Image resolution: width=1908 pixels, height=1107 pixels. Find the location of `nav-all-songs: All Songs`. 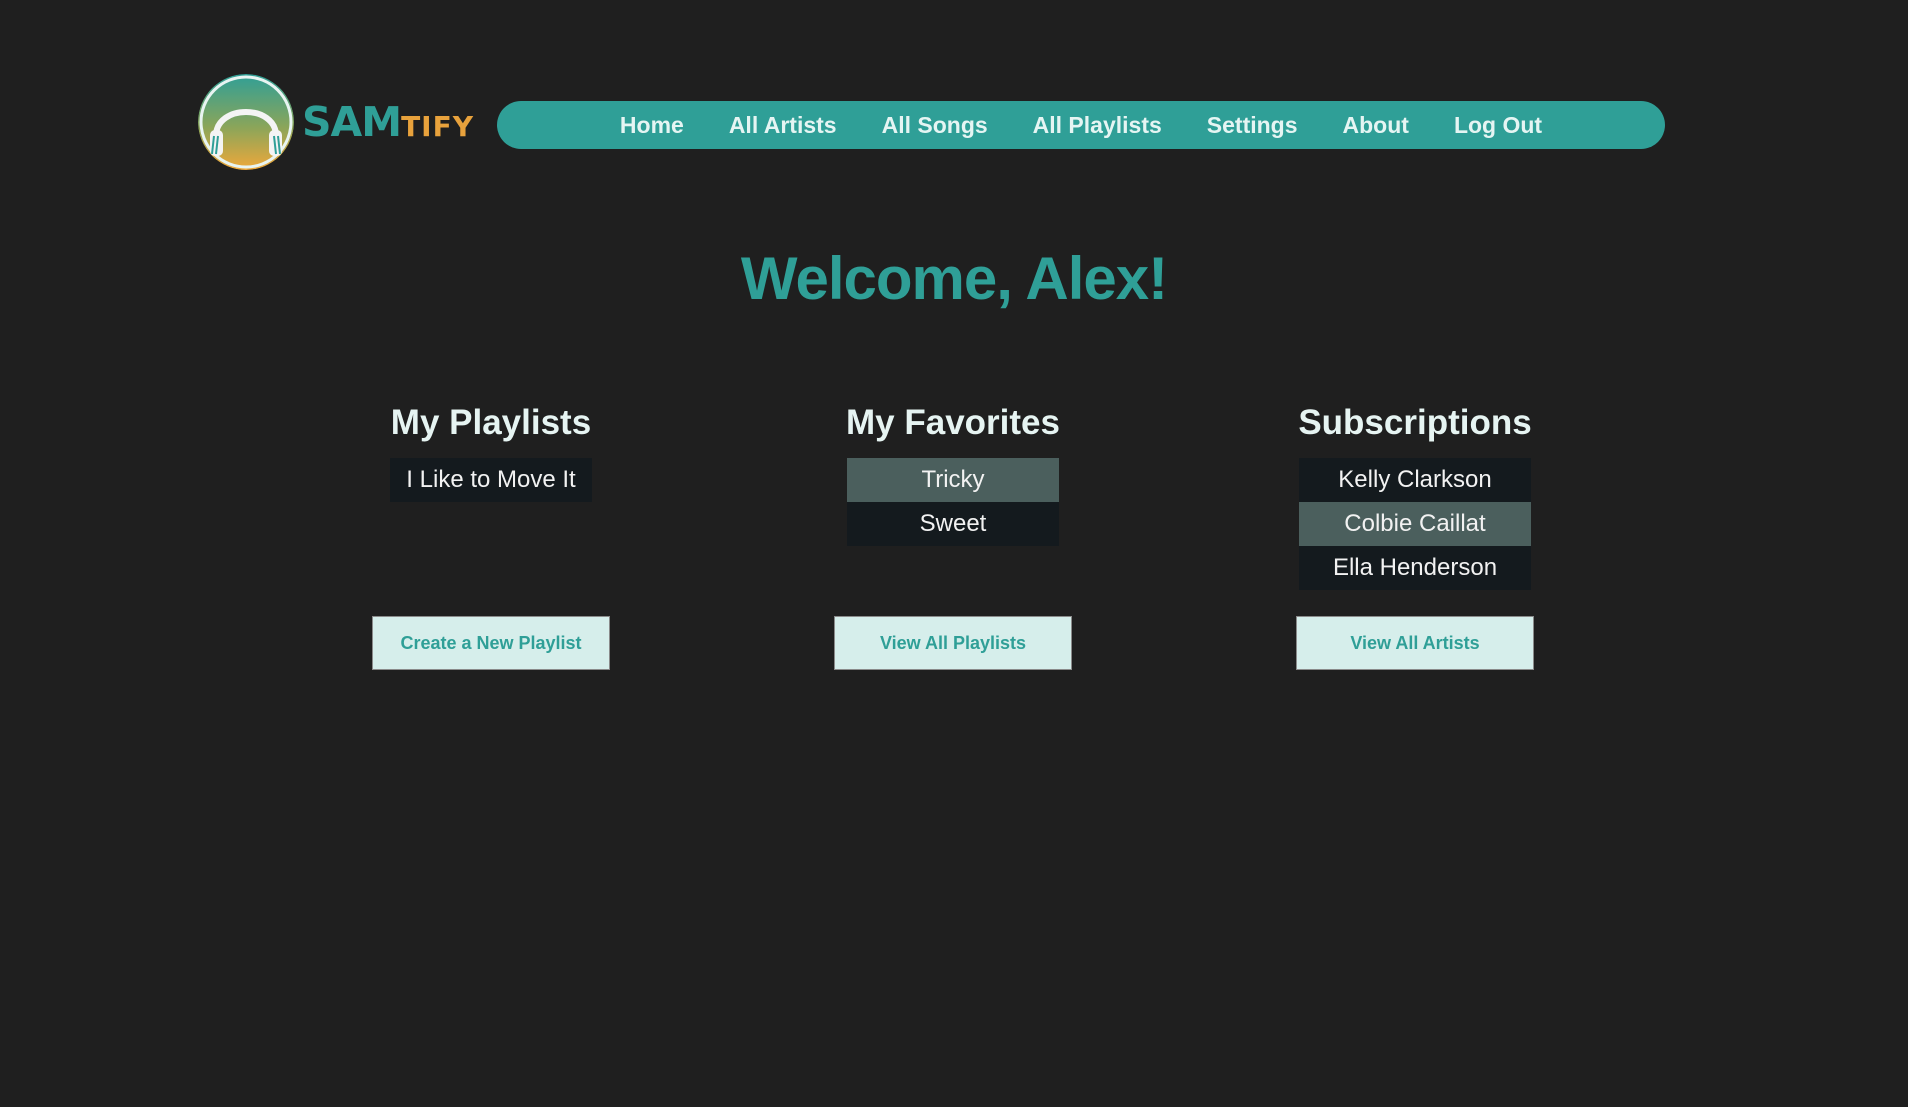

nav-all-songs: All Songs is located at coordinates (935, 125).